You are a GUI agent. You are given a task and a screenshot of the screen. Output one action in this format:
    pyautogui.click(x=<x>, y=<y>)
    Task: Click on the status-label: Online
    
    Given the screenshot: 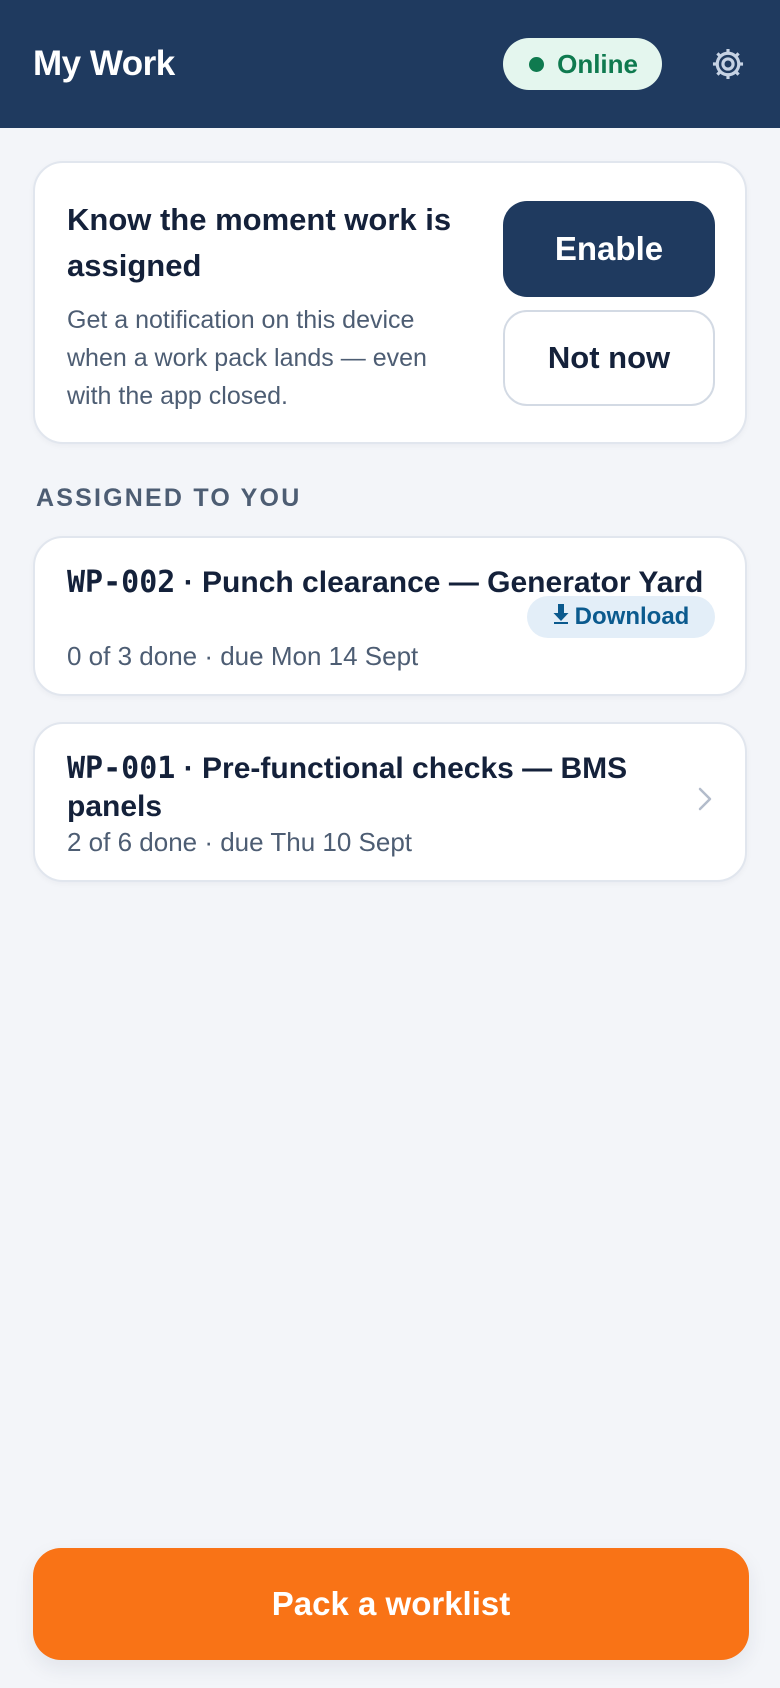 What is the action you would take?
    pyautogui.click(x=597, y=63)
    